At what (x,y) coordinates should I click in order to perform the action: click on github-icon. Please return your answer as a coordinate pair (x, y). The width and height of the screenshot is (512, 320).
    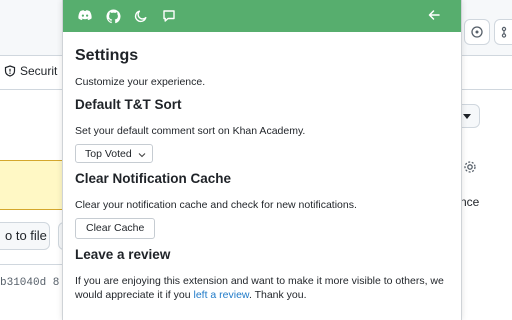
    Looking at the image, I should click on (113, 16).